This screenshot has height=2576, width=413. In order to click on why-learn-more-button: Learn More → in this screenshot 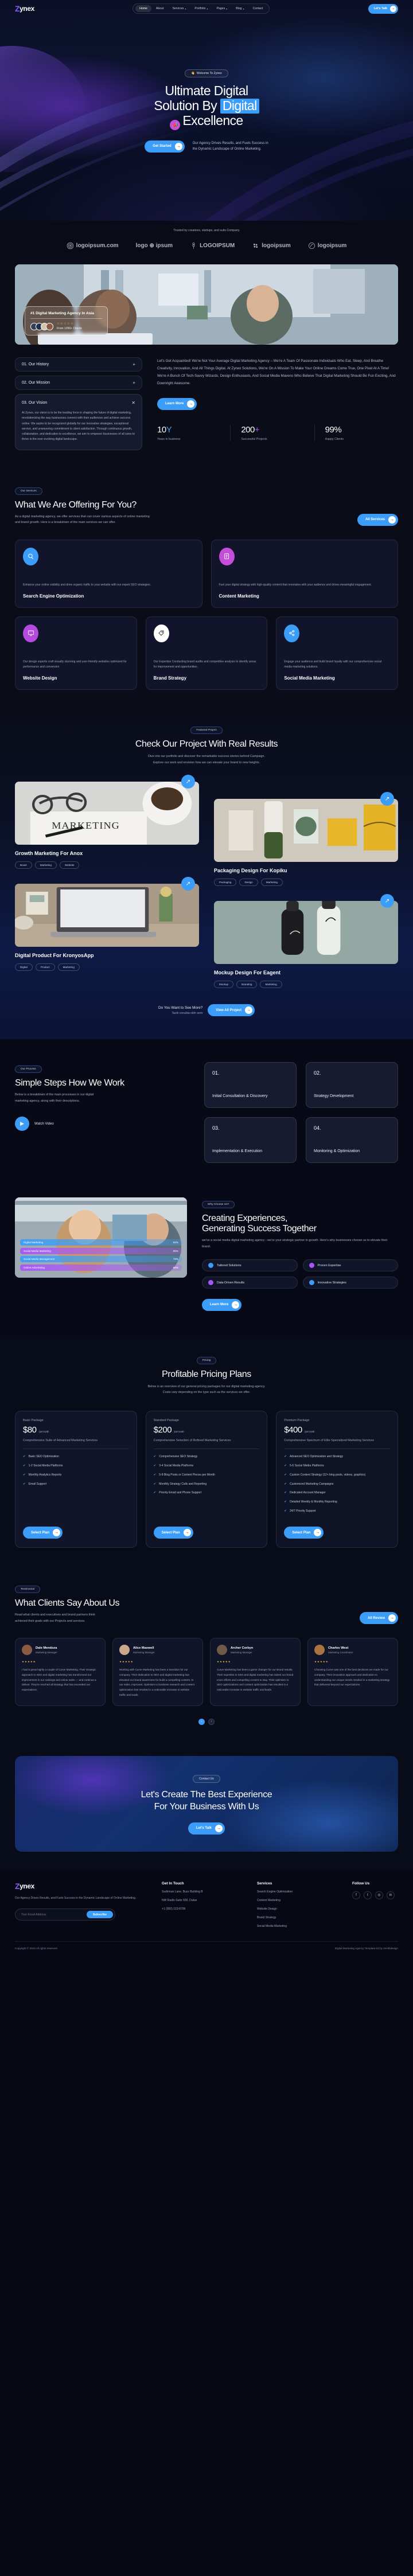, I will do `click(222, 1305)`.